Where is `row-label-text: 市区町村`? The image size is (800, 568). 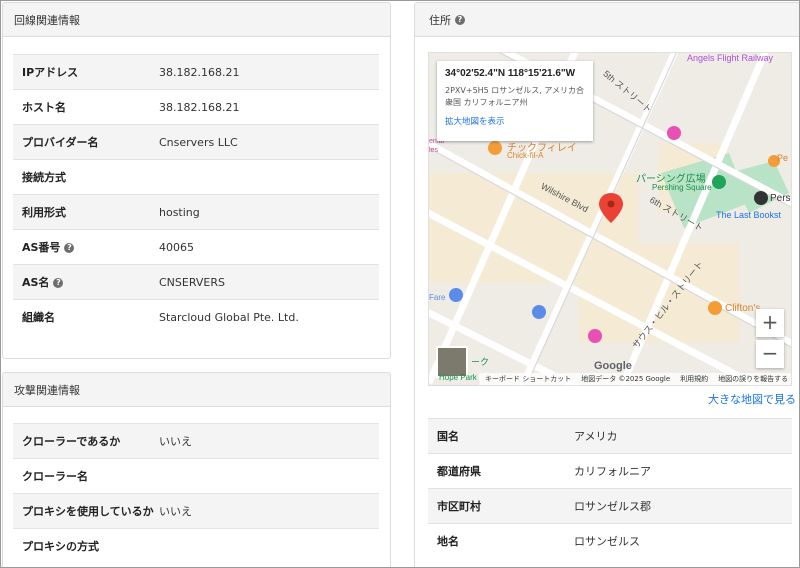
row-label-text: 市区町村 is located at coordinates (459, 506).